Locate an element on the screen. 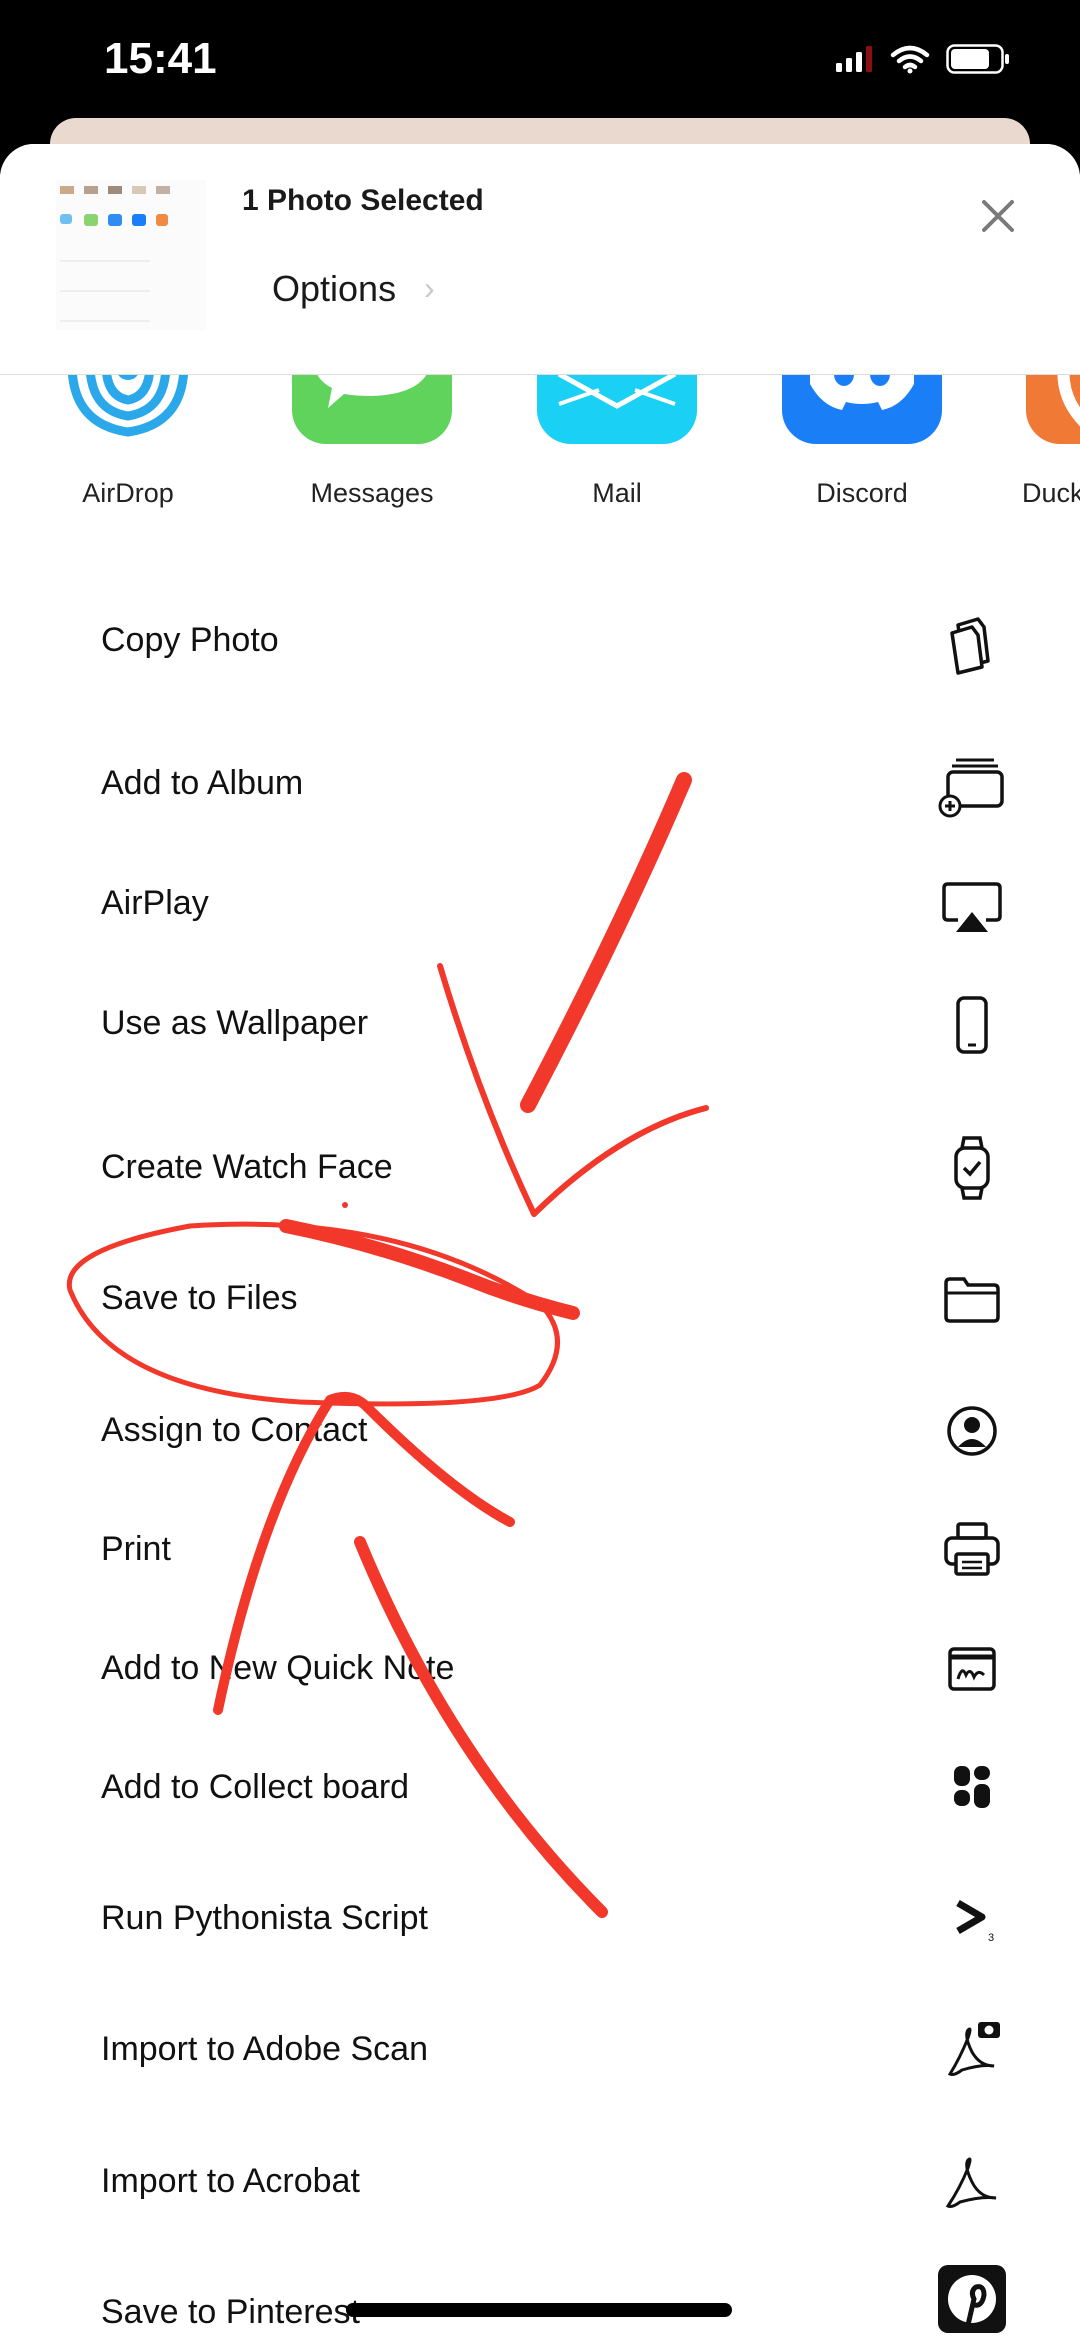 This screenshot has width=1080, height=2337. action-import-to-adobe-scan: Import to Adobe Scan is located at coordinates (540, 2050).